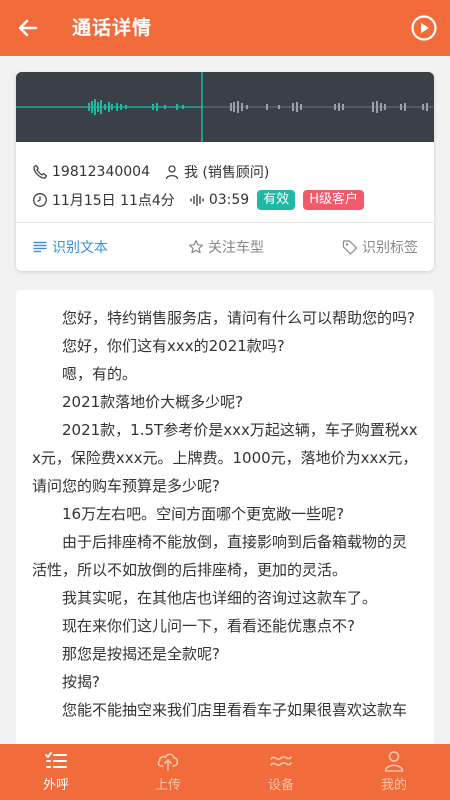  I want to click on clock-icon, so click(40, 200).